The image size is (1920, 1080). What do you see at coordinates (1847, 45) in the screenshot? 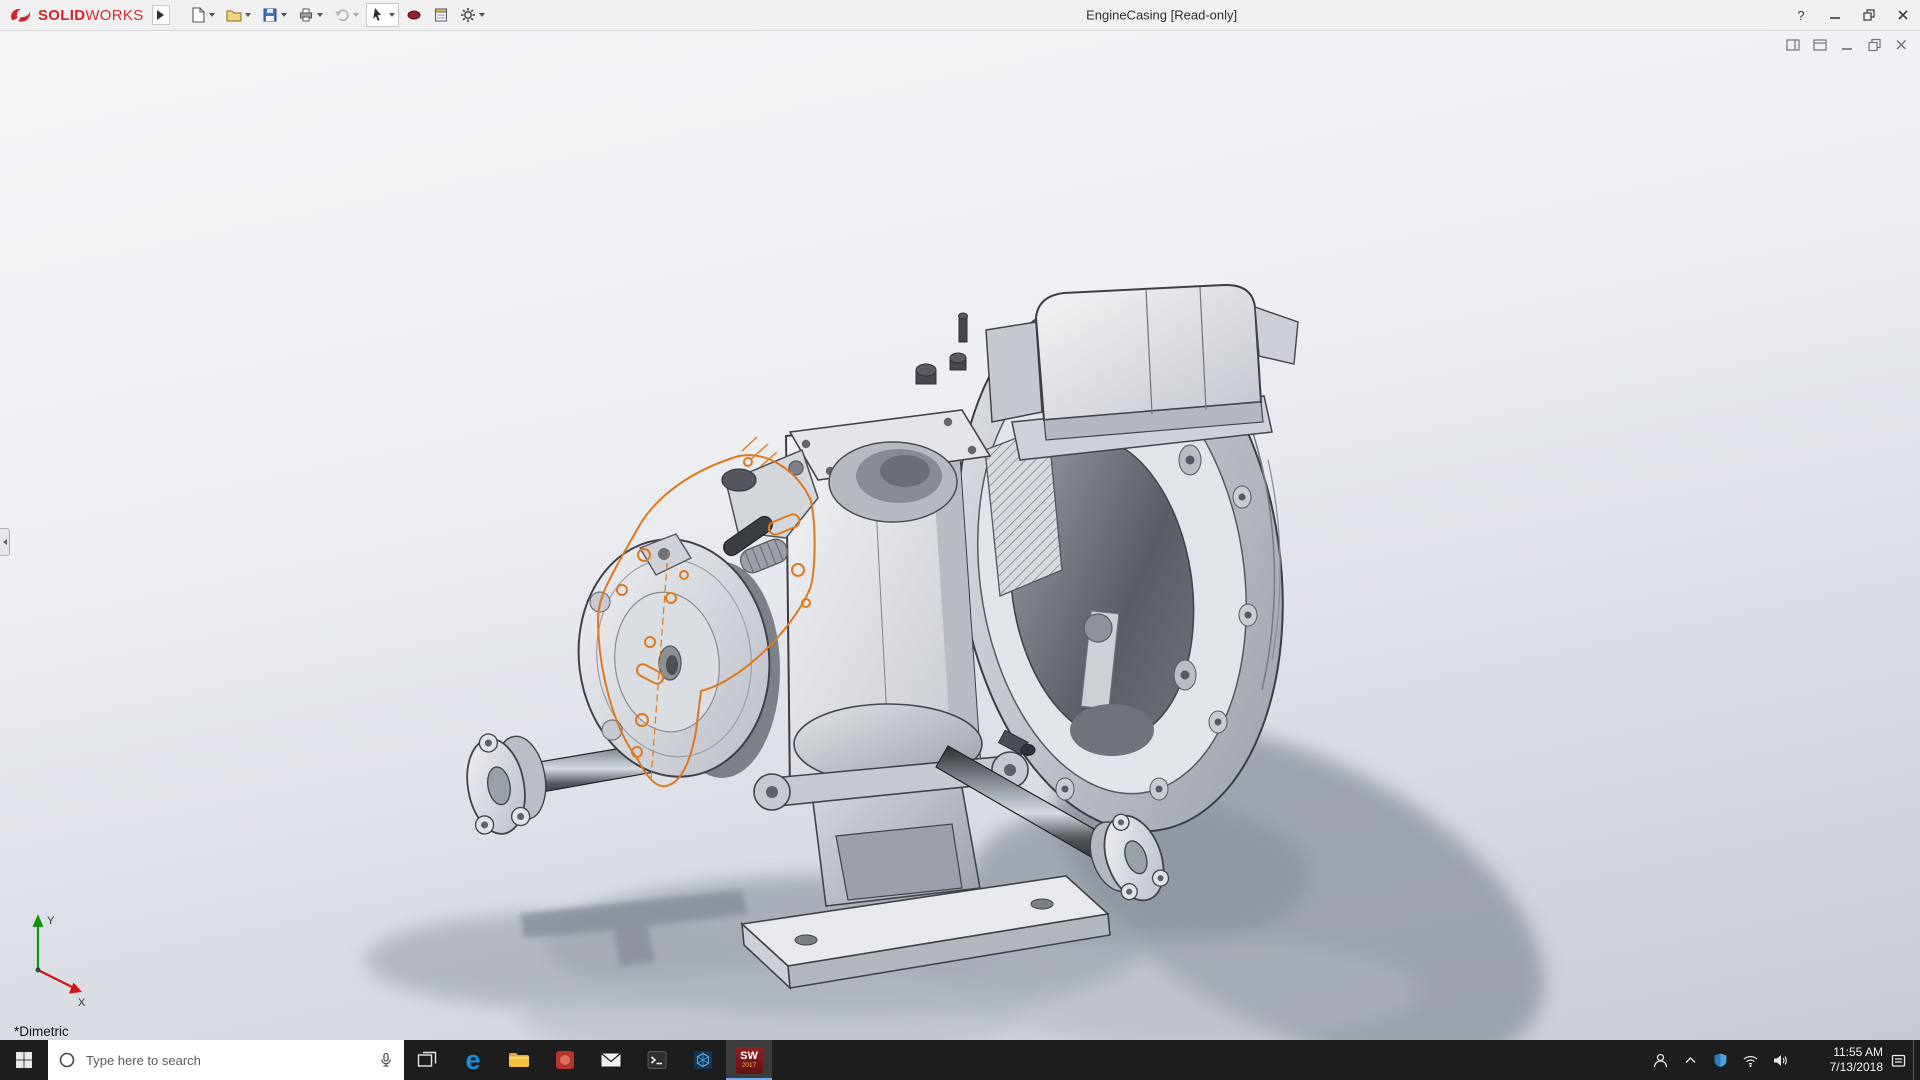
I see `doc-minimize-button` at bounding box center [1847, 45].